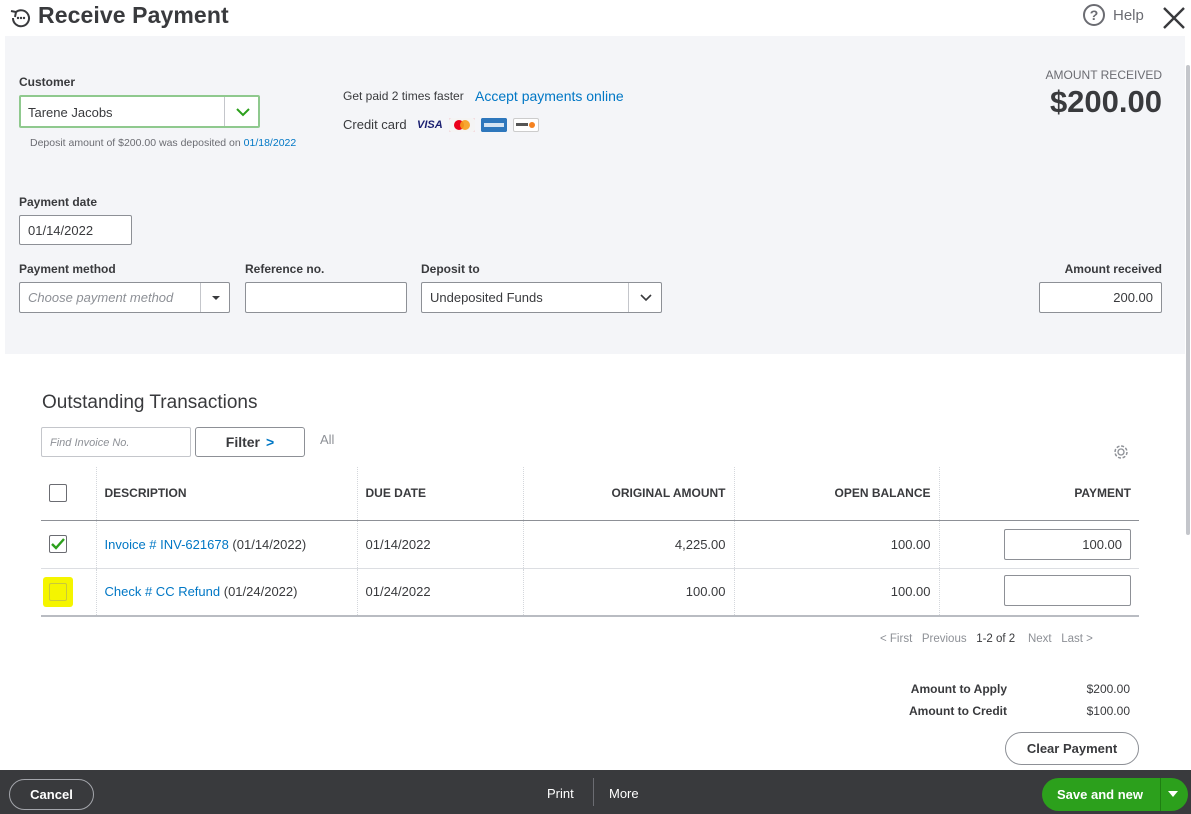 The image size is (1191, 814). I want to click on payment-method-toggle, so click(215, 297).